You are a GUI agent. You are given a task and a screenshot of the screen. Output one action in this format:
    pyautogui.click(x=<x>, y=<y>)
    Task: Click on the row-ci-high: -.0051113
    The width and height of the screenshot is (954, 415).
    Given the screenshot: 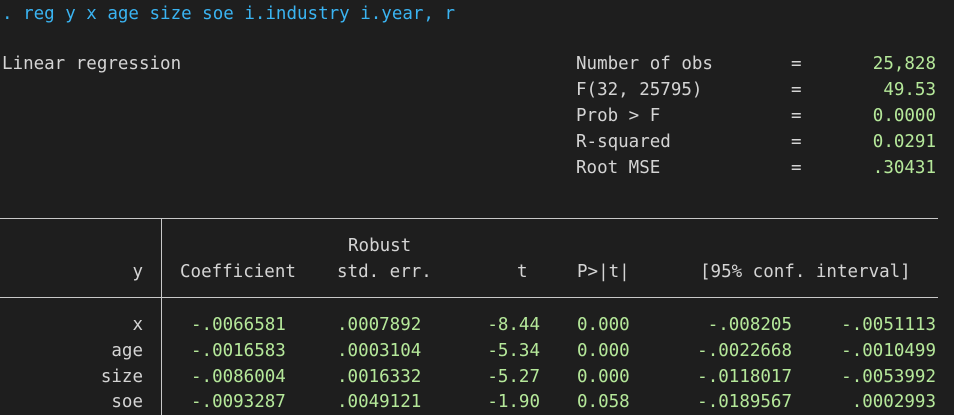 What is the action you would take?
    pyautogui.click(x=888, y=325)
    